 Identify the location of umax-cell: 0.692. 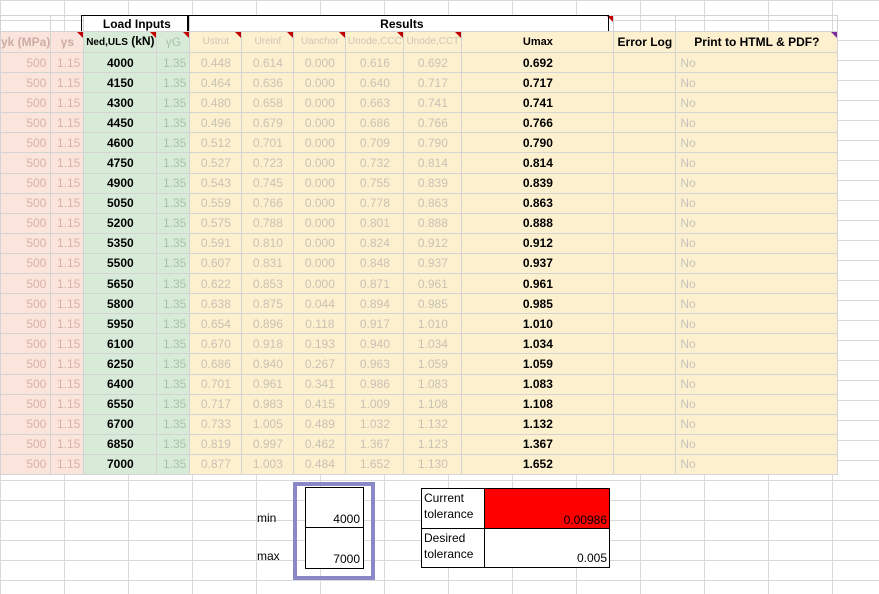
(538, 62).